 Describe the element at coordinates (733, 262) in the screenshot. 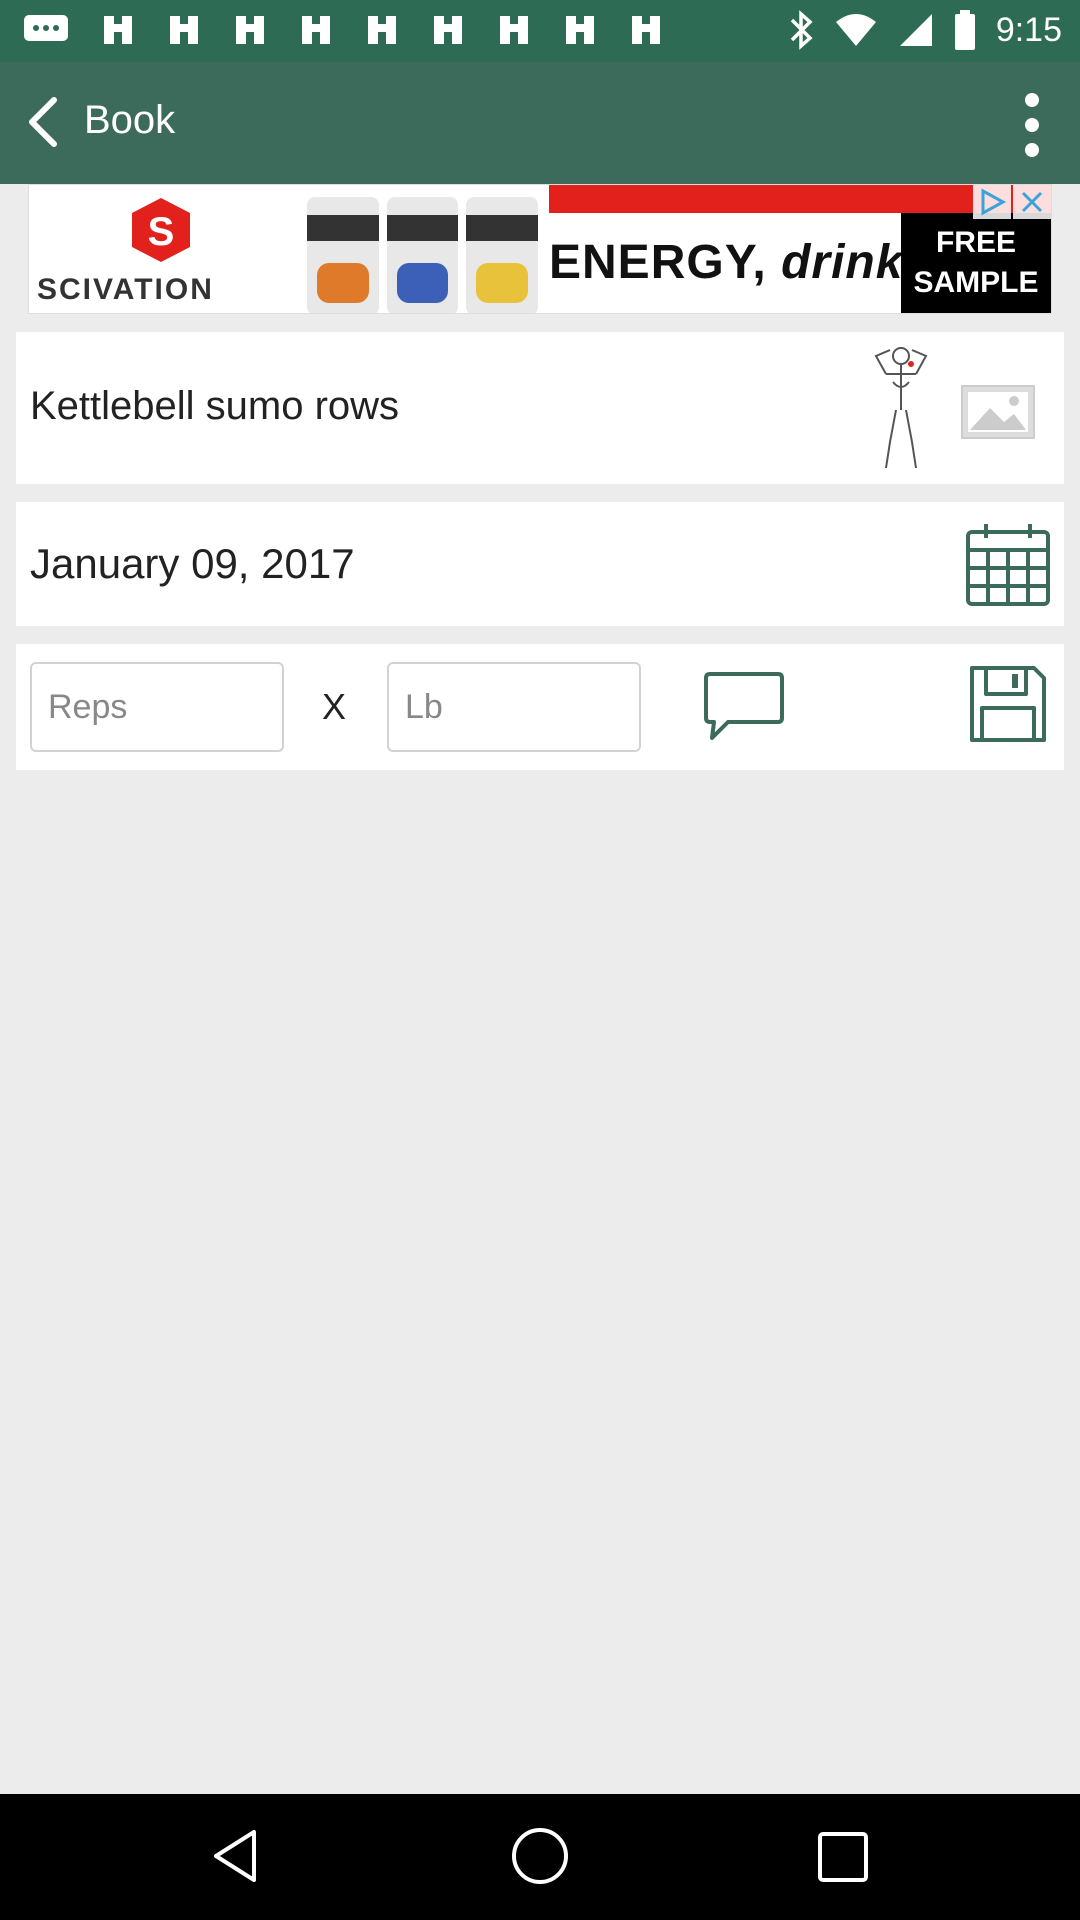

I see `ad-headline: ENERGY, drink.` at that location.